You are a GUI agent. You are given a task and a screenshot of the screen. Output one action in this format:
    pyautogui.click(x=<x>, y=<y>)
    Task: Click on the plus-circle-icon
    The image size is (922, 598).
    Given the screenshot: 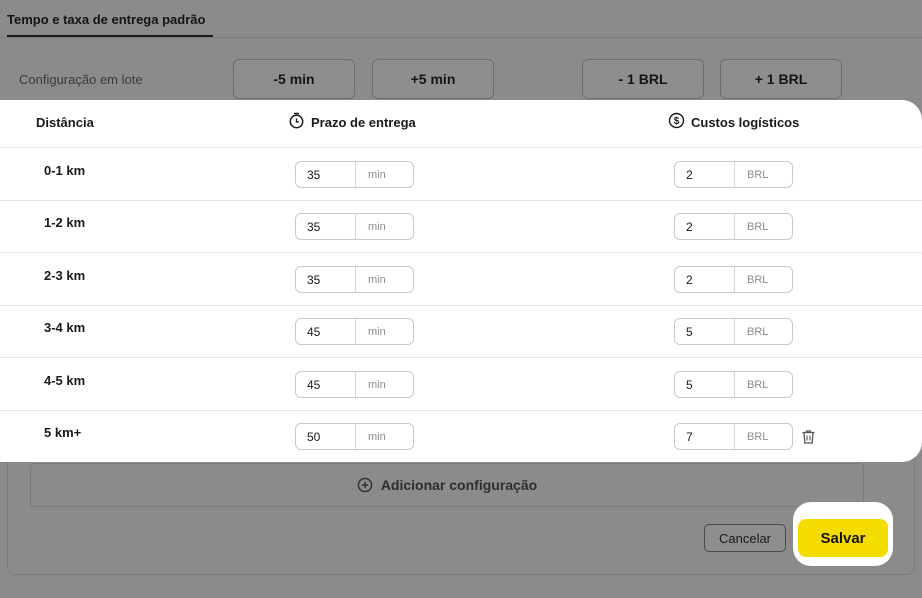 What is the action you would take?
    pyautogui.click(x=365, y=485)
    